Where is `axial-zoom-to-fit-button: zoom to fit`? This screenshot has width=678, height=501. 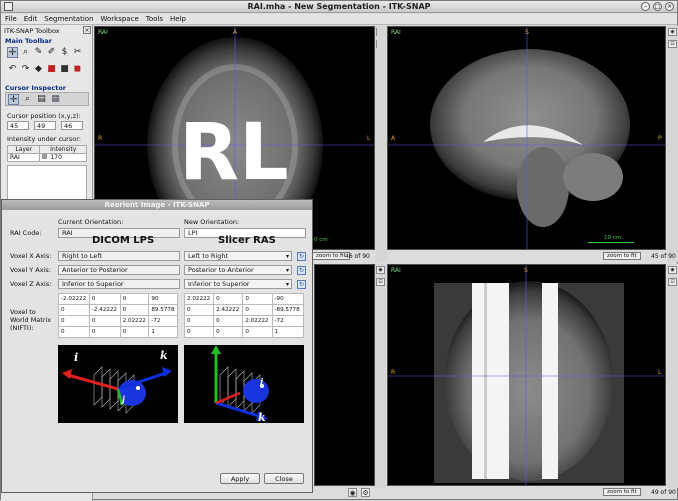 axial-zoom-to-fit-button: zoom to fit is located at coordinates (331, 256).